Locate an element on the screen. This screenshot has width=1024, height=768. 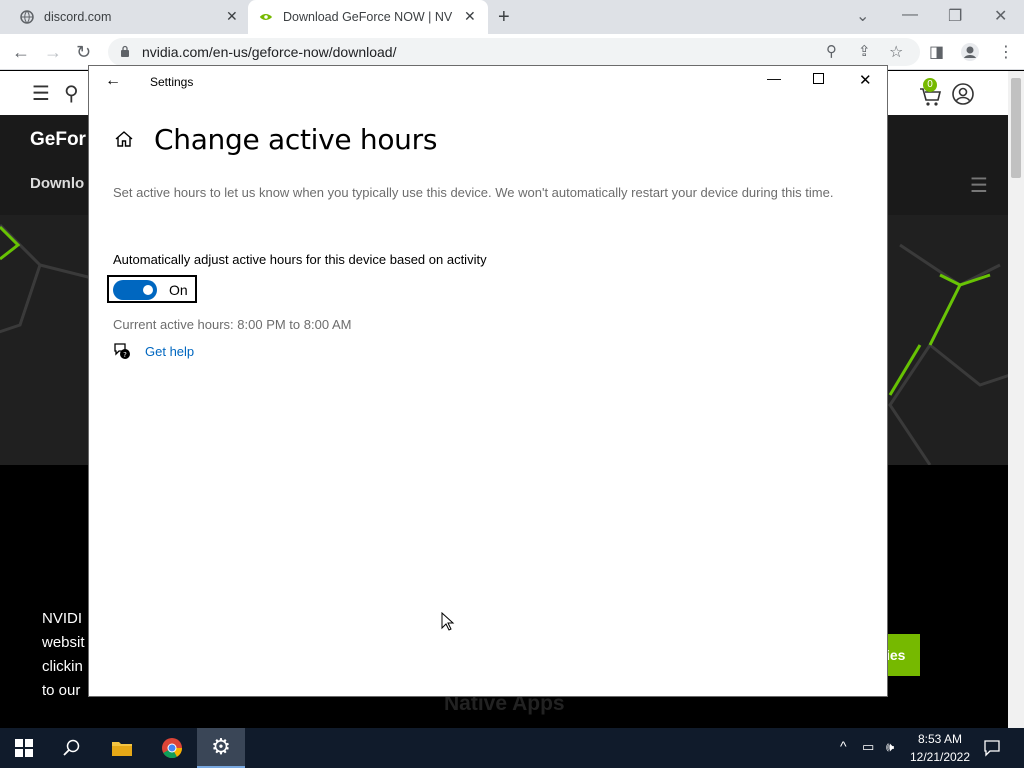
windows-logo-icon is located at coordinates (24, 748).